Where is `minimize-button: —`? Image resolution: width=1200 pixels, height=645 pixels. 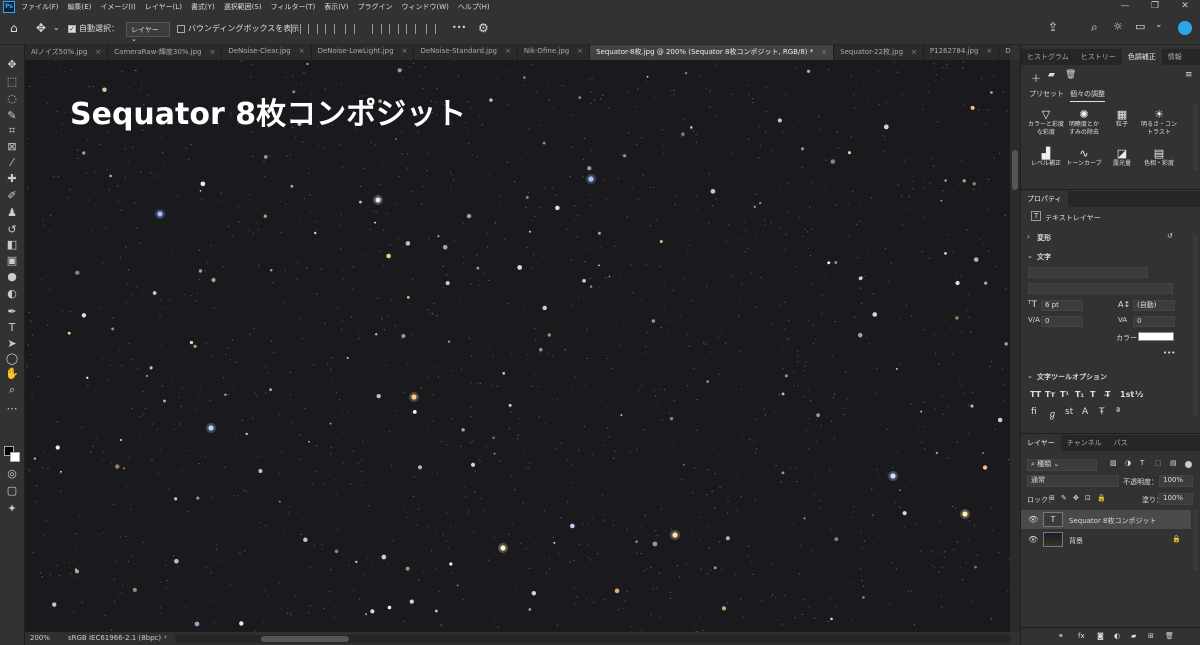
minimize-button: — is located at coordinates (1125, 7).